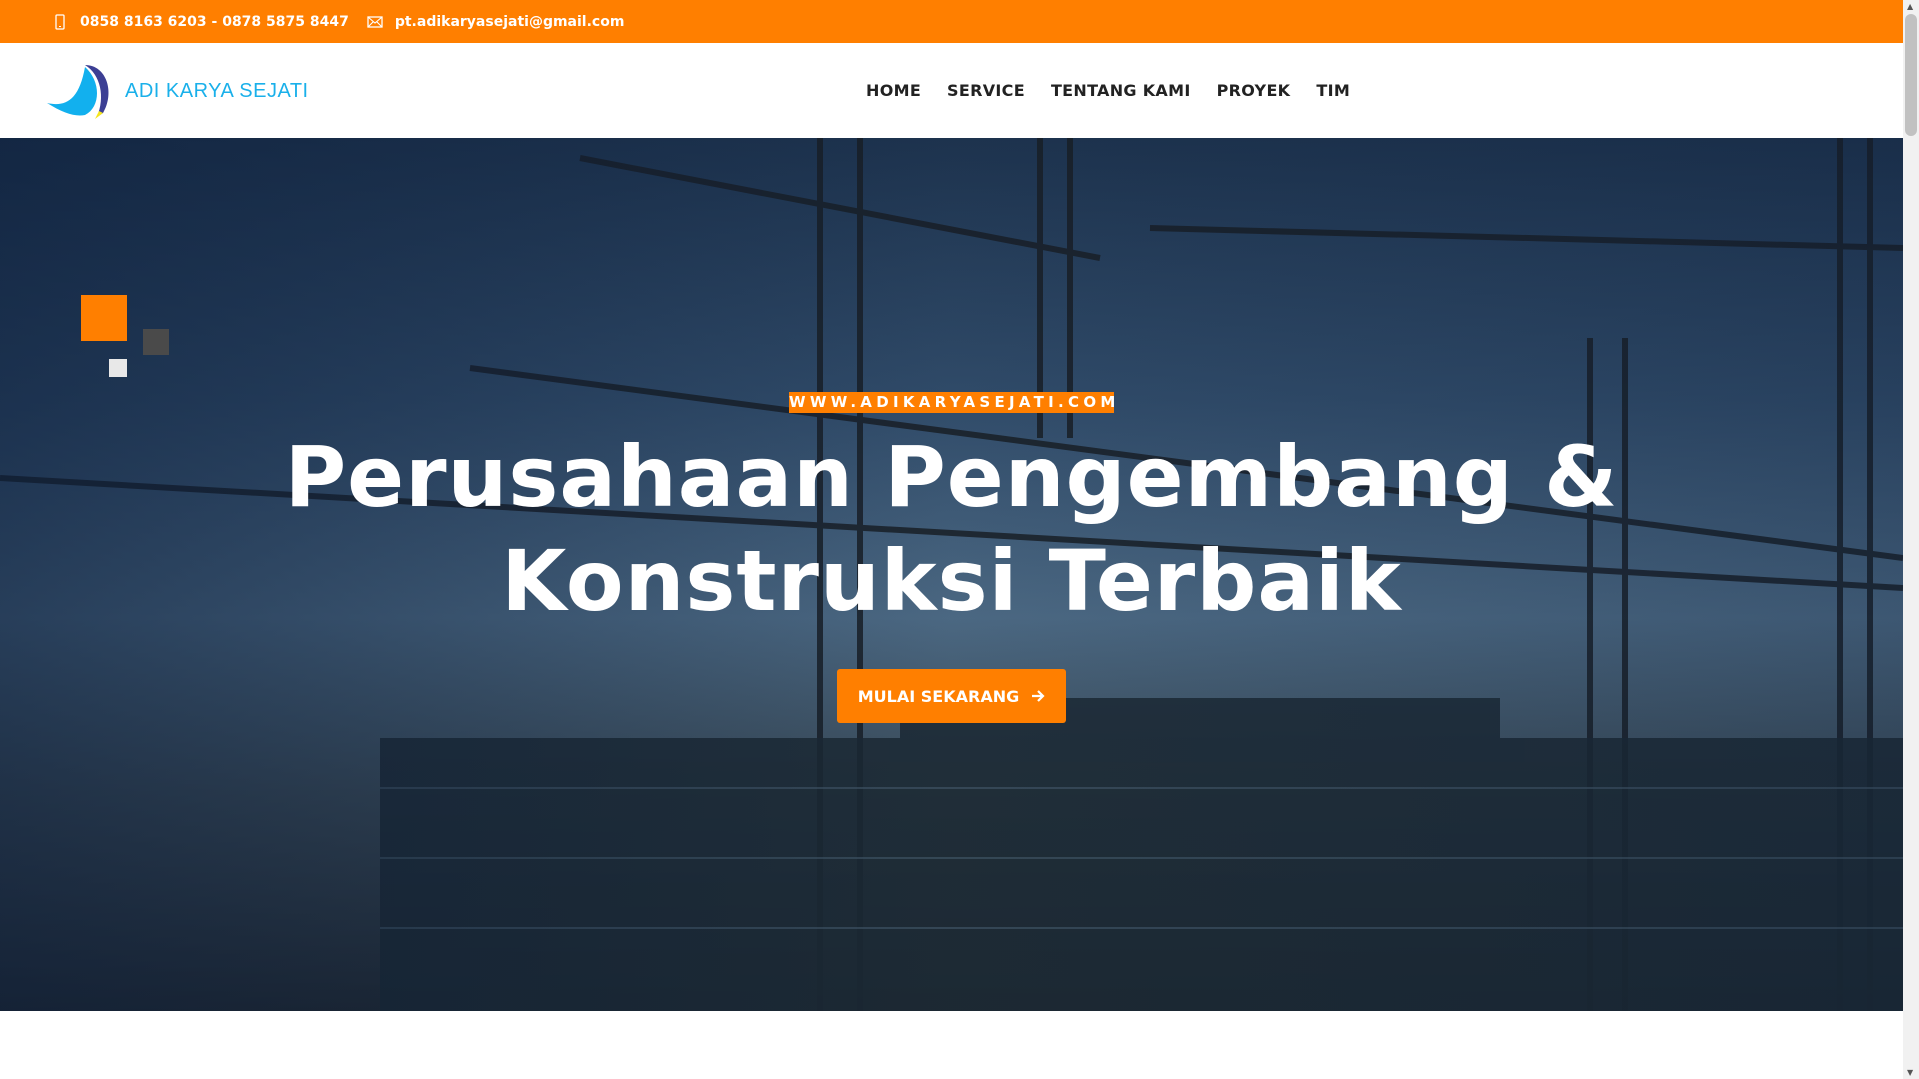 The height and width of the screenshot is (1079, 1919). What do you see at coordinates (156, 342) in the screenshot?
I see `decor-square-dark` at bounding box center [156, 342].